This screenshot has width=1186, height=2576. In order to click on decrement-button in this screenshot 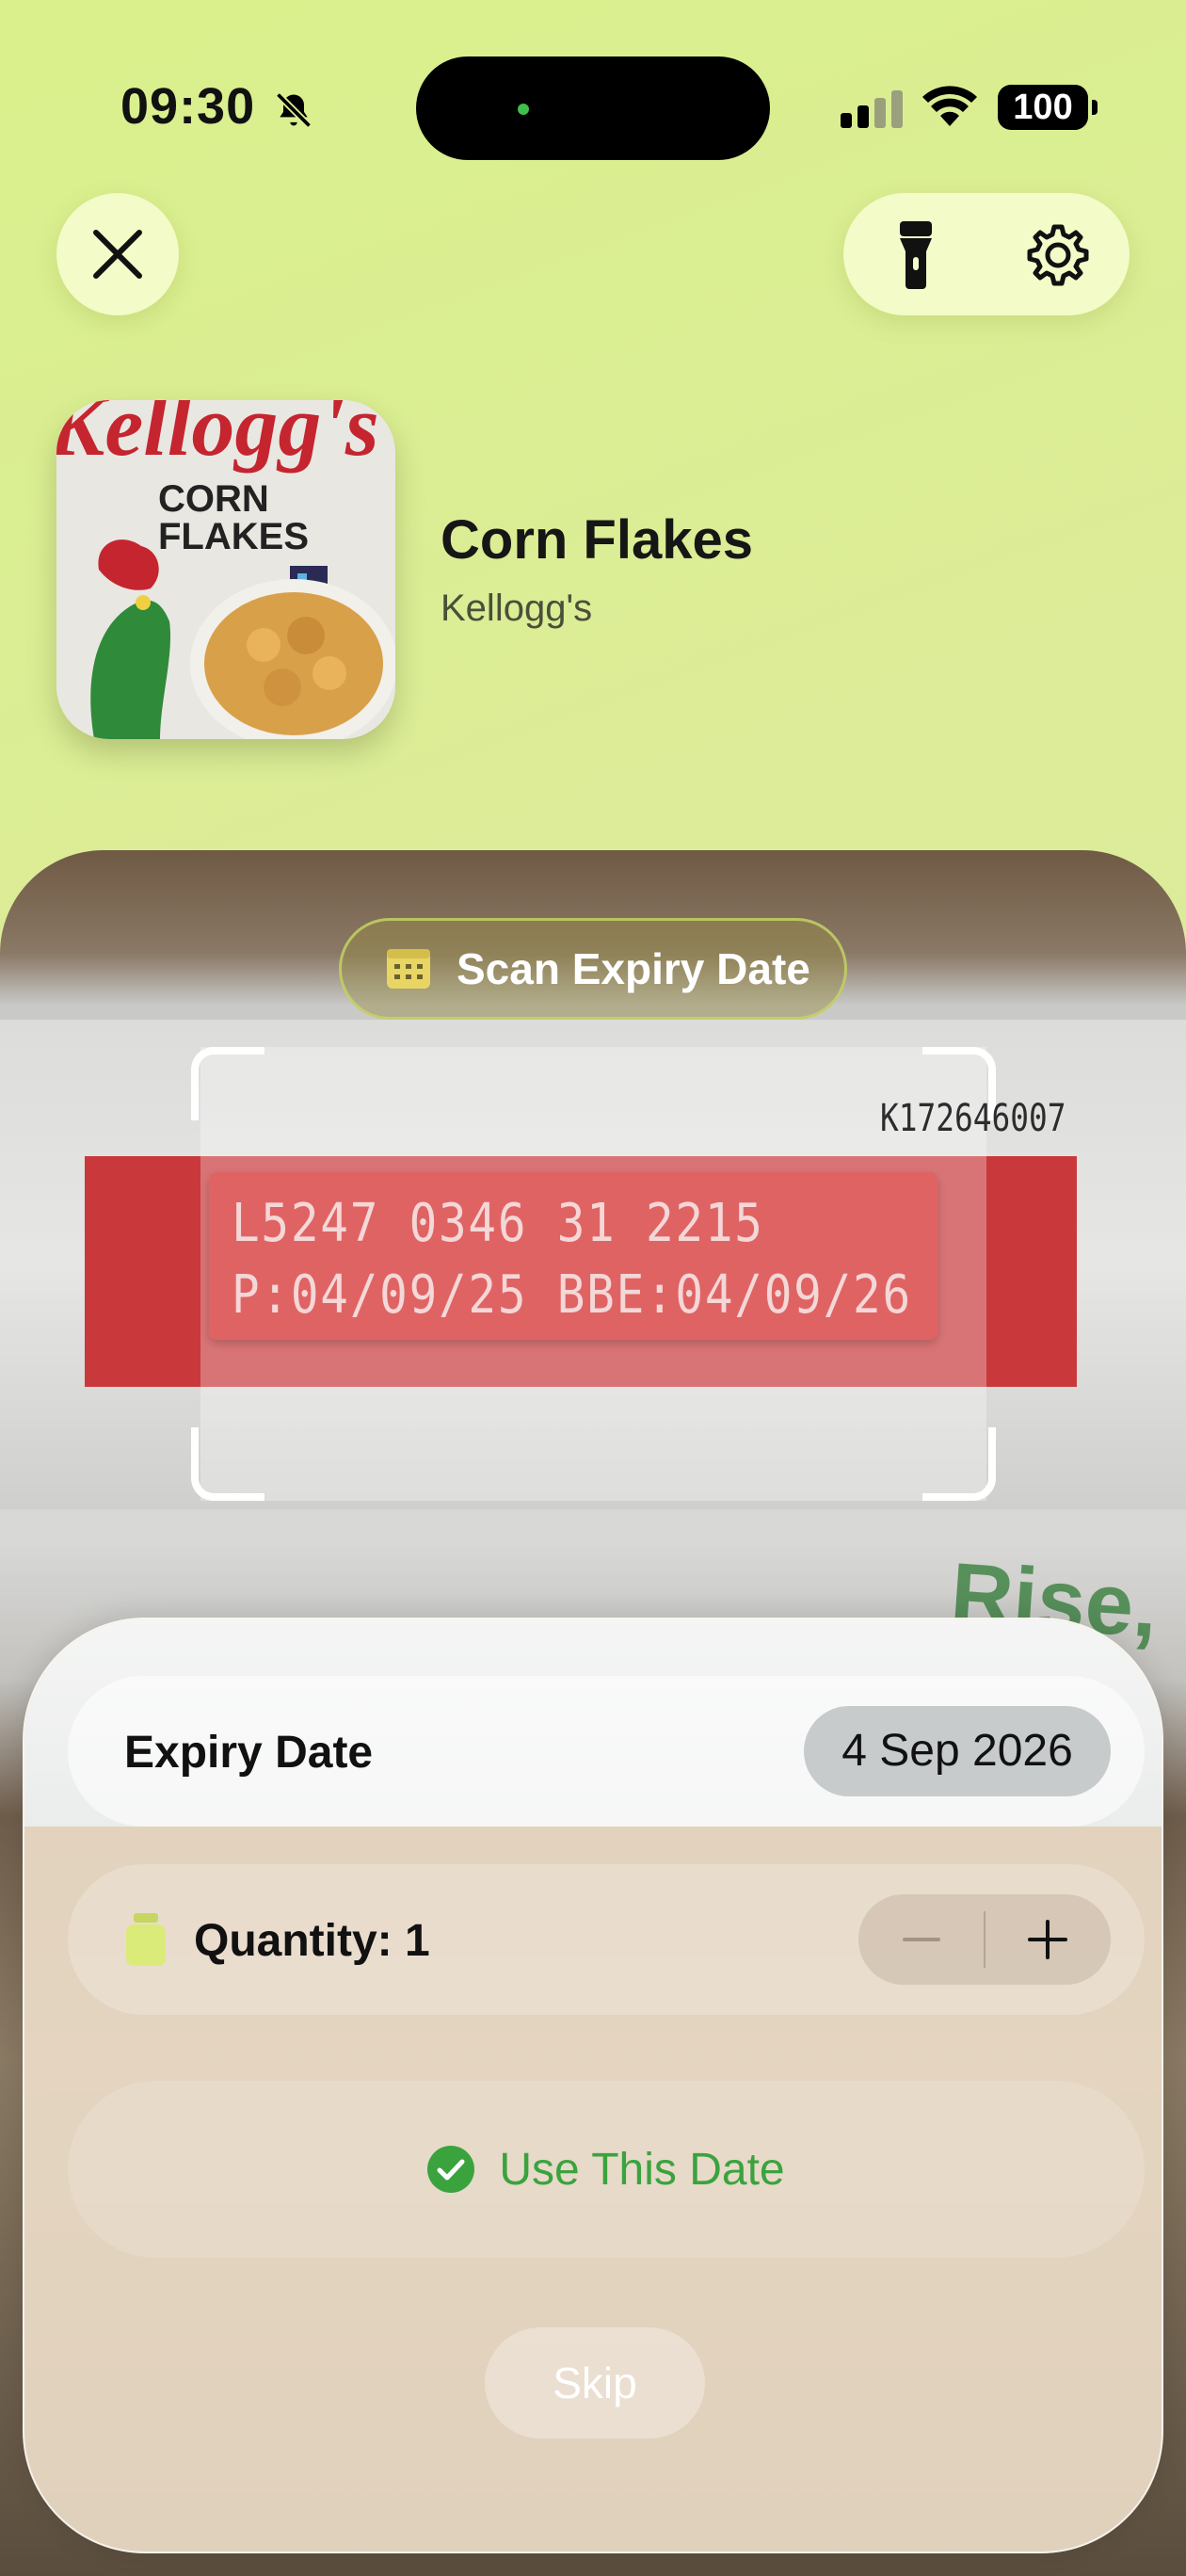, I will do `click(921, 1939)`.